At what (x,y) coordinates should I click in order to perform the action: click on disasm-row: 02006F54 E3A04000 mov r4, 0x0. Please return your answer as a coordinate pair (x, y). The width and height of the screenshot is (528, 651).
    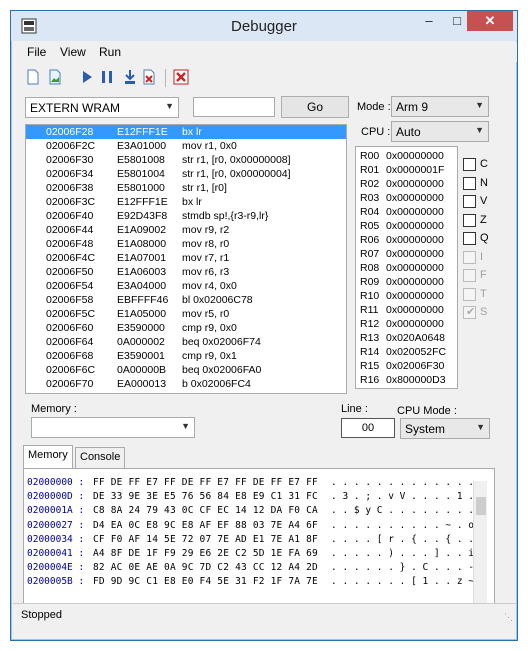
    Looking at the image, I should click on (186, 286).